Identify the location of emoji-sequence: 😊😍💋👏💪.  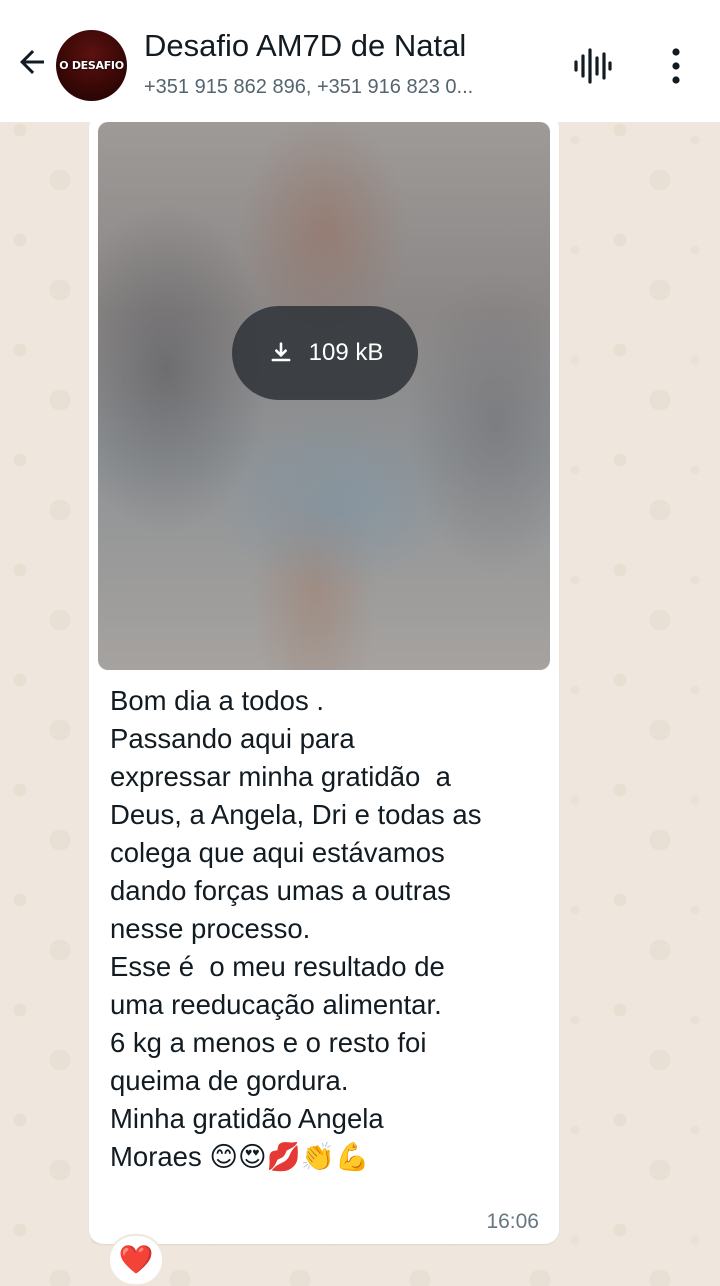
(289, 1157).